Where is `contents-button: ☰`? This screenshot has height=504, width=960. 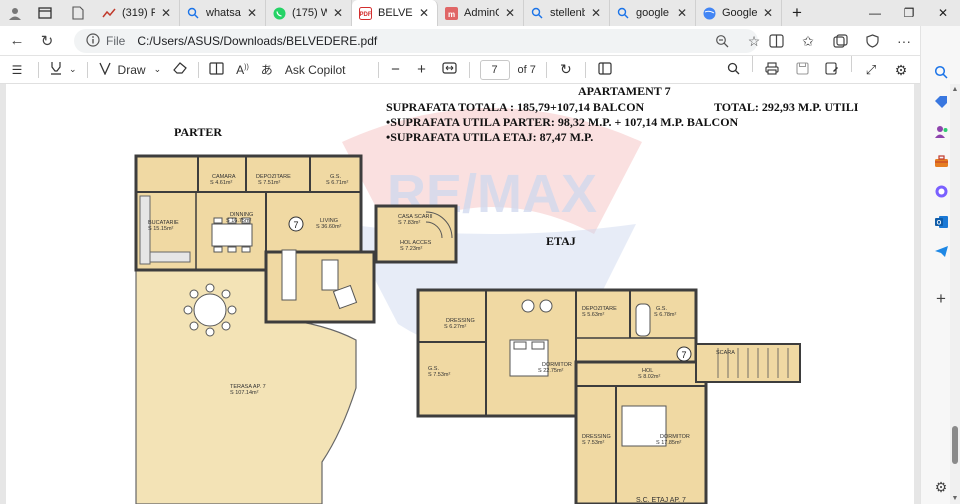
contents-button: ☰ is located at coordinates (17, 70).